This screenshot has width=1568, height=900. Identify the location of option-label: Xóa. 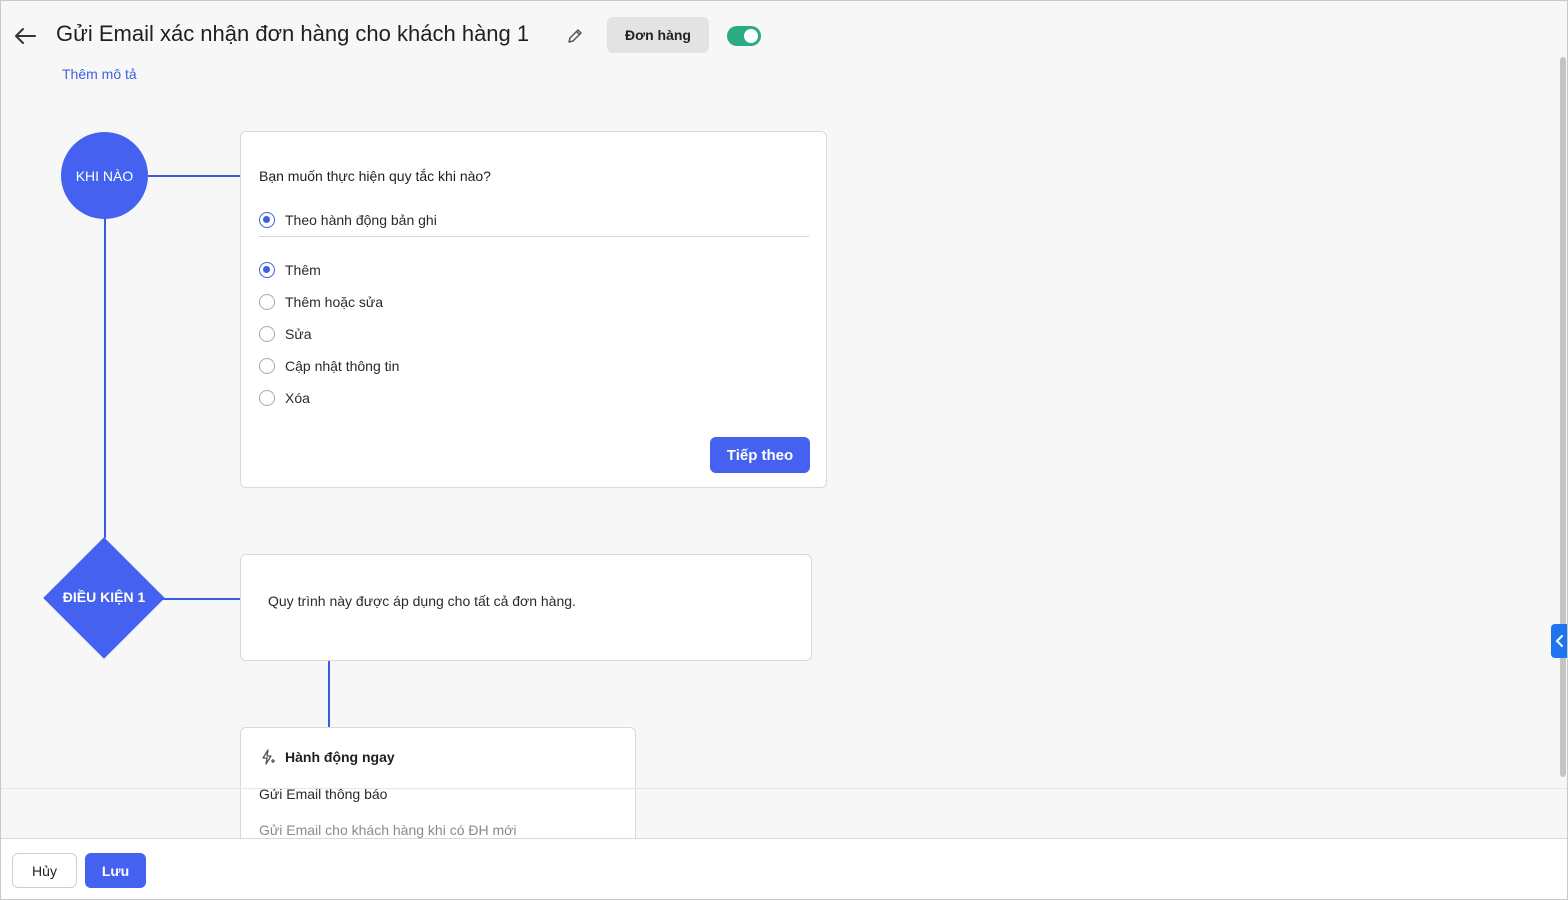
(297, 398).